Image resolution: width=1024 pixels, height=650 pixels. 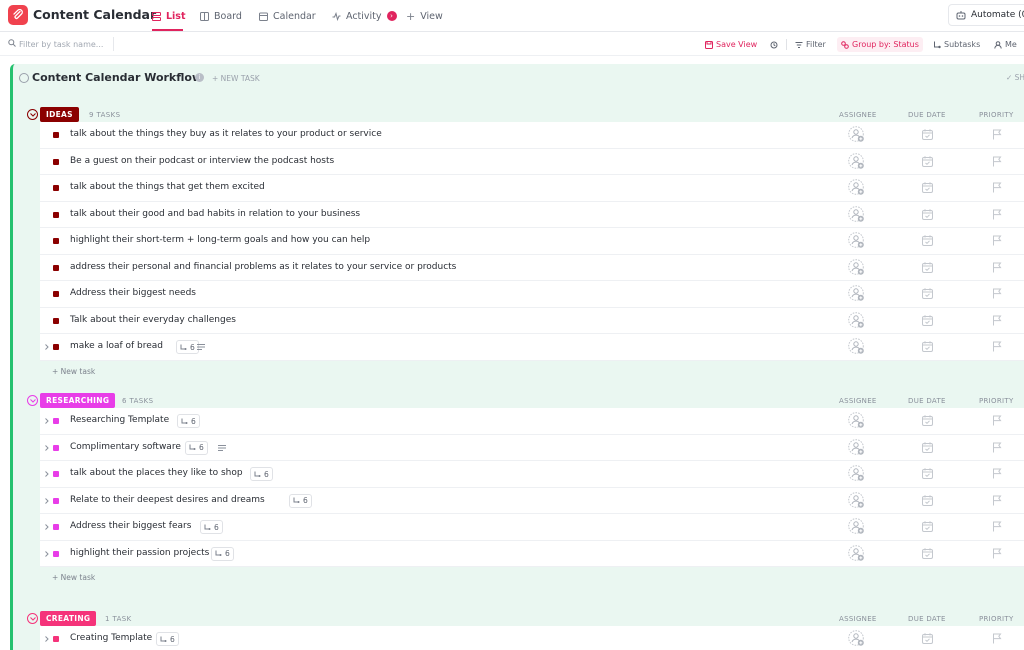 What do you see at coordinates (956, 44) in the screenshot?
I see `subtasks-button: Subtasks` at bounding box center [956, 44].